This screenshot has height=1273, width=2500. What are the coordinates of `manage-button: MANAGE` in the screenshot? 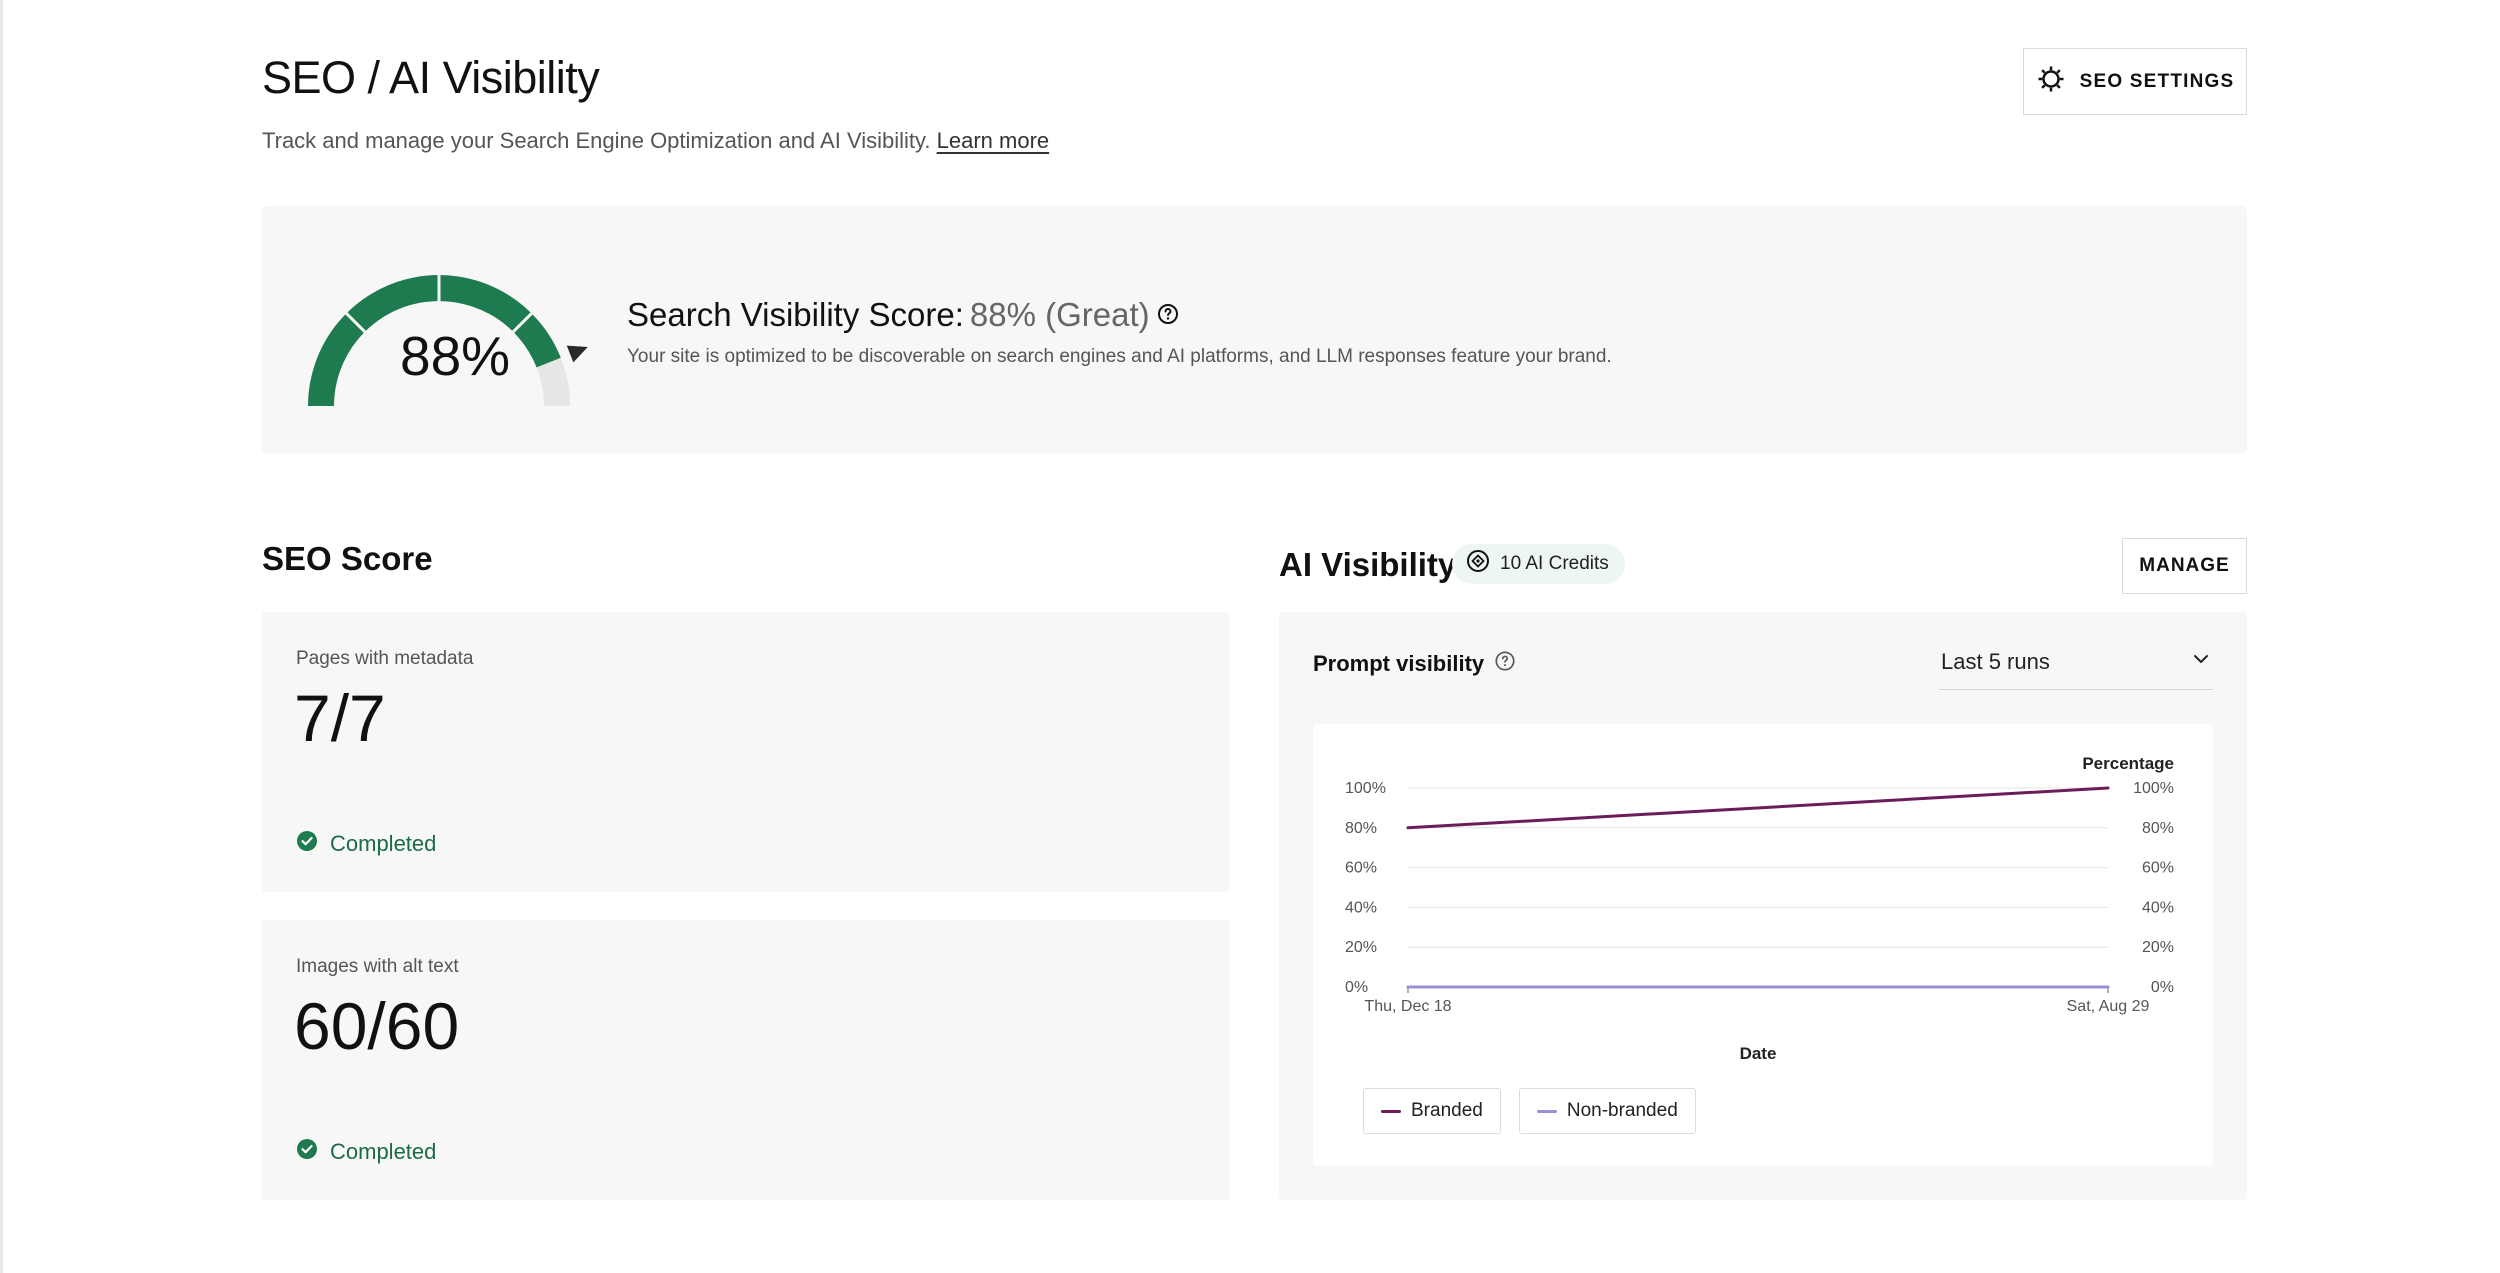 It's located at (2184, 566).